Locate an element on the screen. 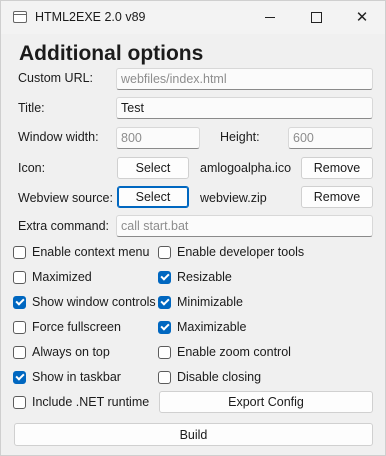 This screenshot has height=456, width=386. checkbox-enable-zoom-control: Enable zoom control is located at coordinates (224, 352).